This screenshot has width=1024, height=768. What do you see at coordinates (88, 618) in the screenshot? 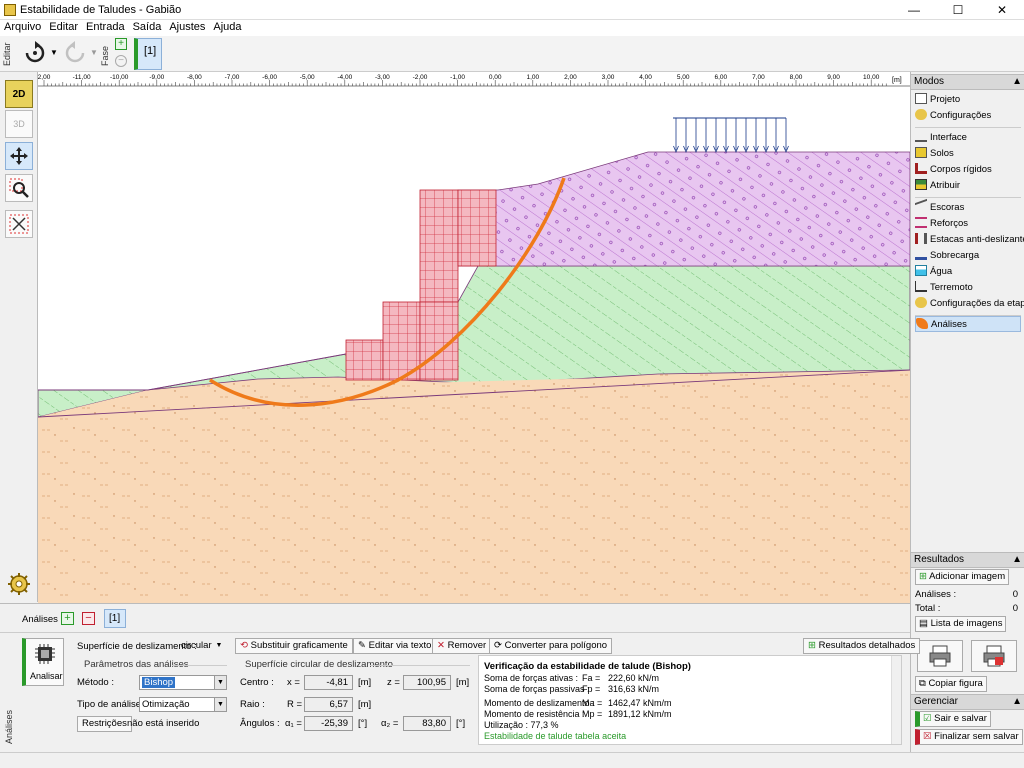
I see `remove-analysis-icon: −` at bounding box center [88, 618].